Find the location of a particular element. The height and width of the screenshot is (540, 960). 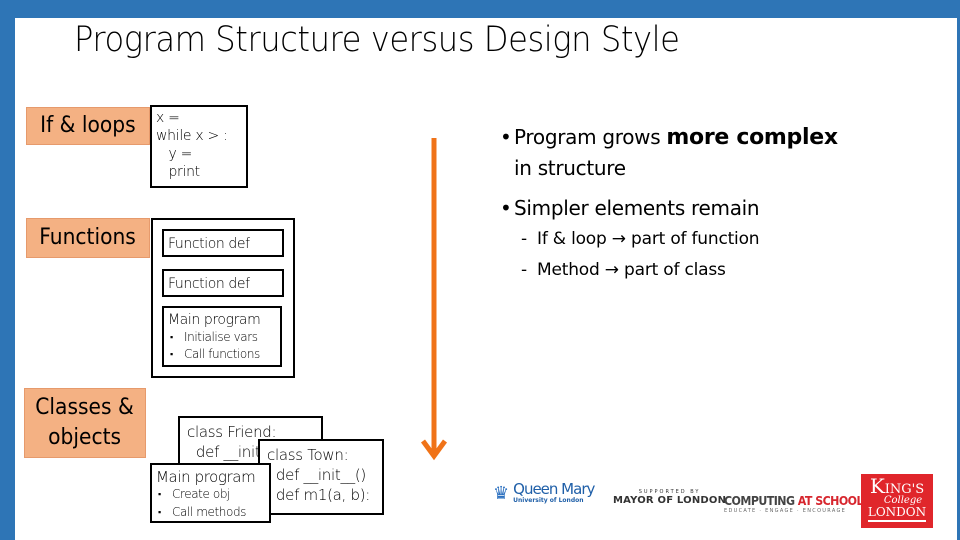

slide-title: Program Structure versus Design Style is located at coordinates (377, 40).